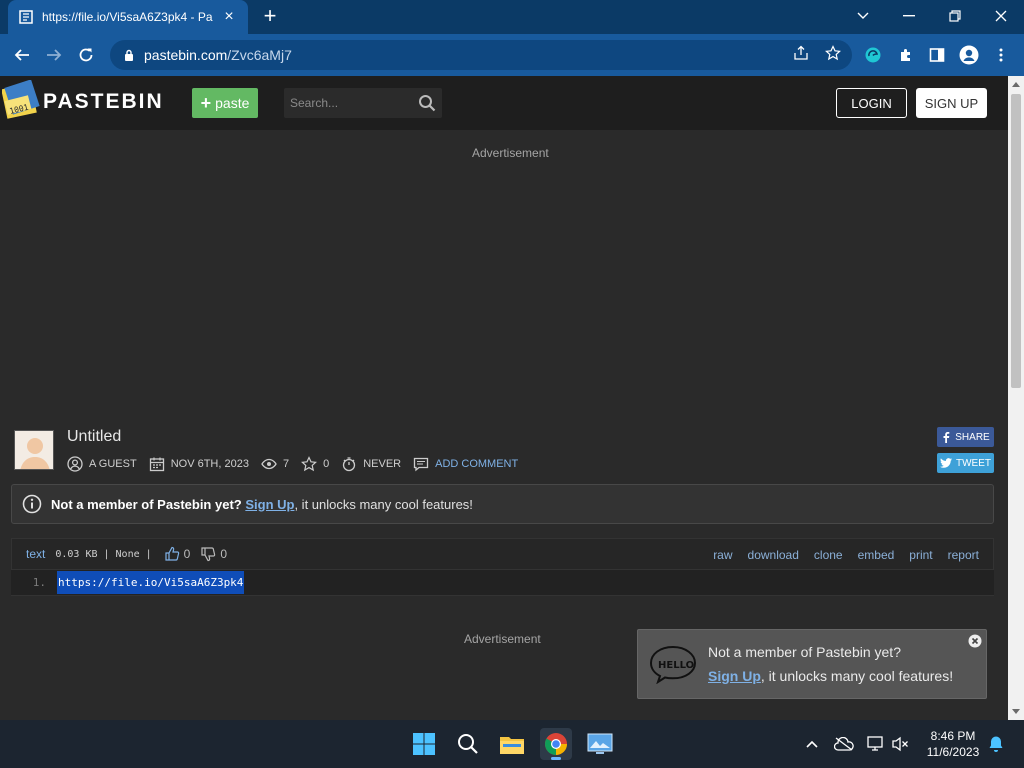 This screenshot has height=768, width=1024. I want to click on date-meta: NOV 6TH, 2023, so click(199, 464).